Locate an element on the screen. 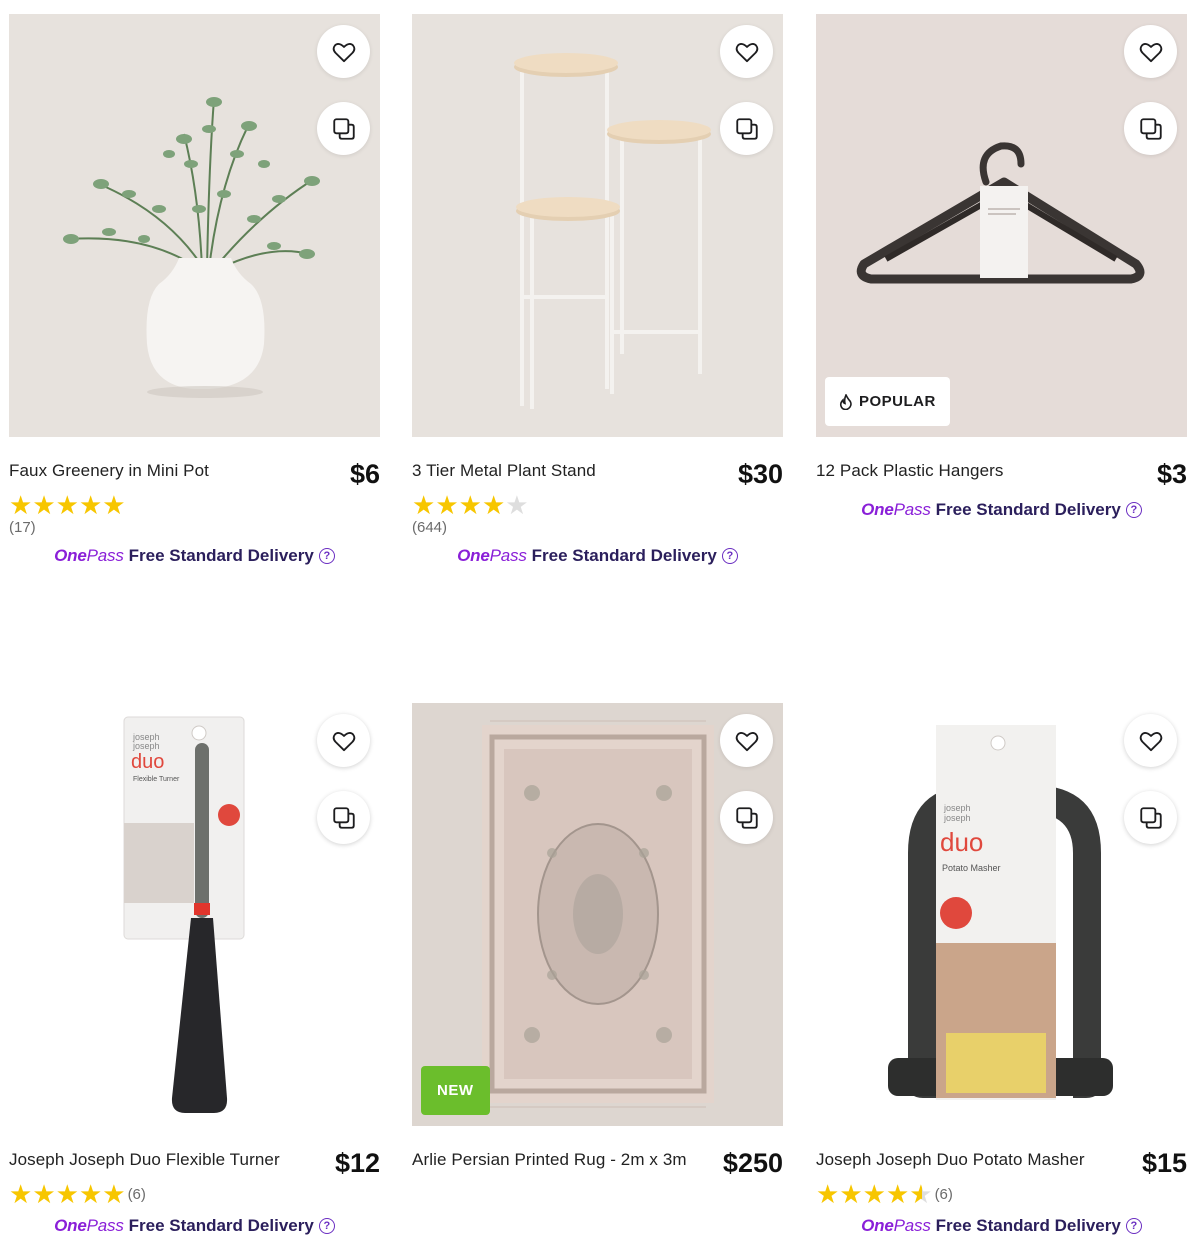 Image resolution: width=1200 pixels, height=1259 pixels. product-title: 3 Tier Metal Plant Stand is located at coordinates (504, 470).